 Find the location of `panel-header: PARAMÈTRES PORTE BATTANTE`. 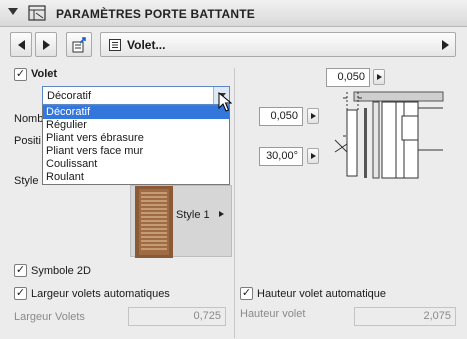

panel-header: PARAMÈTRES PORTE BATTANTE is located at coordinates (233, 13).